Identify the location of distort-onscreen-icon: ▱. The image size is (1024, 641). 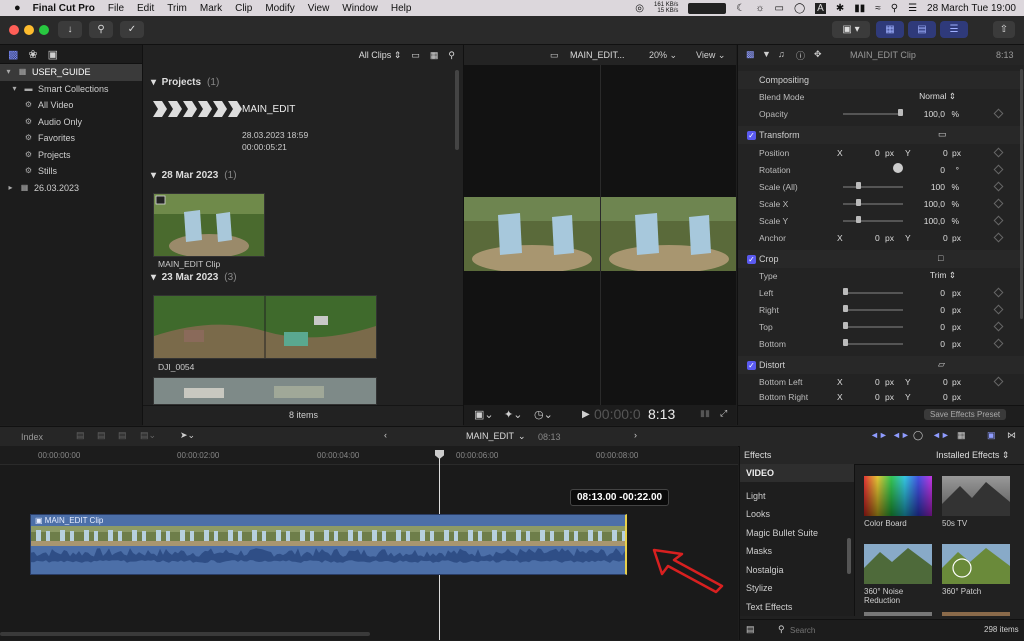
(941, 364).